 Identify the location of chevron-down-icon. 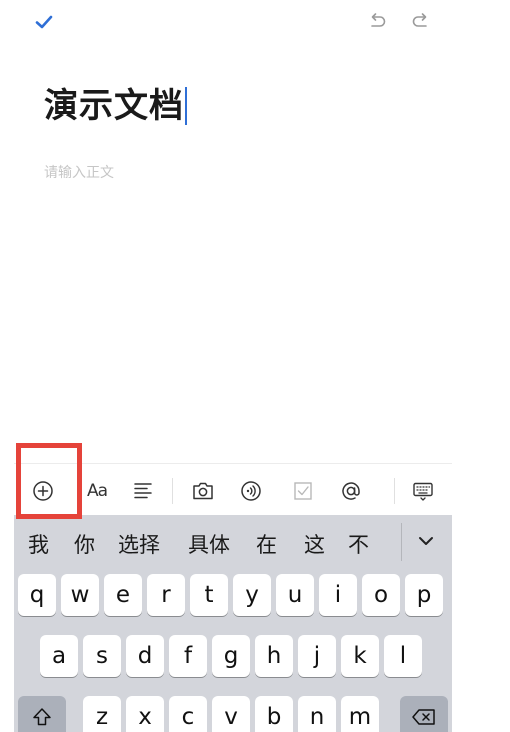
(426, 541).